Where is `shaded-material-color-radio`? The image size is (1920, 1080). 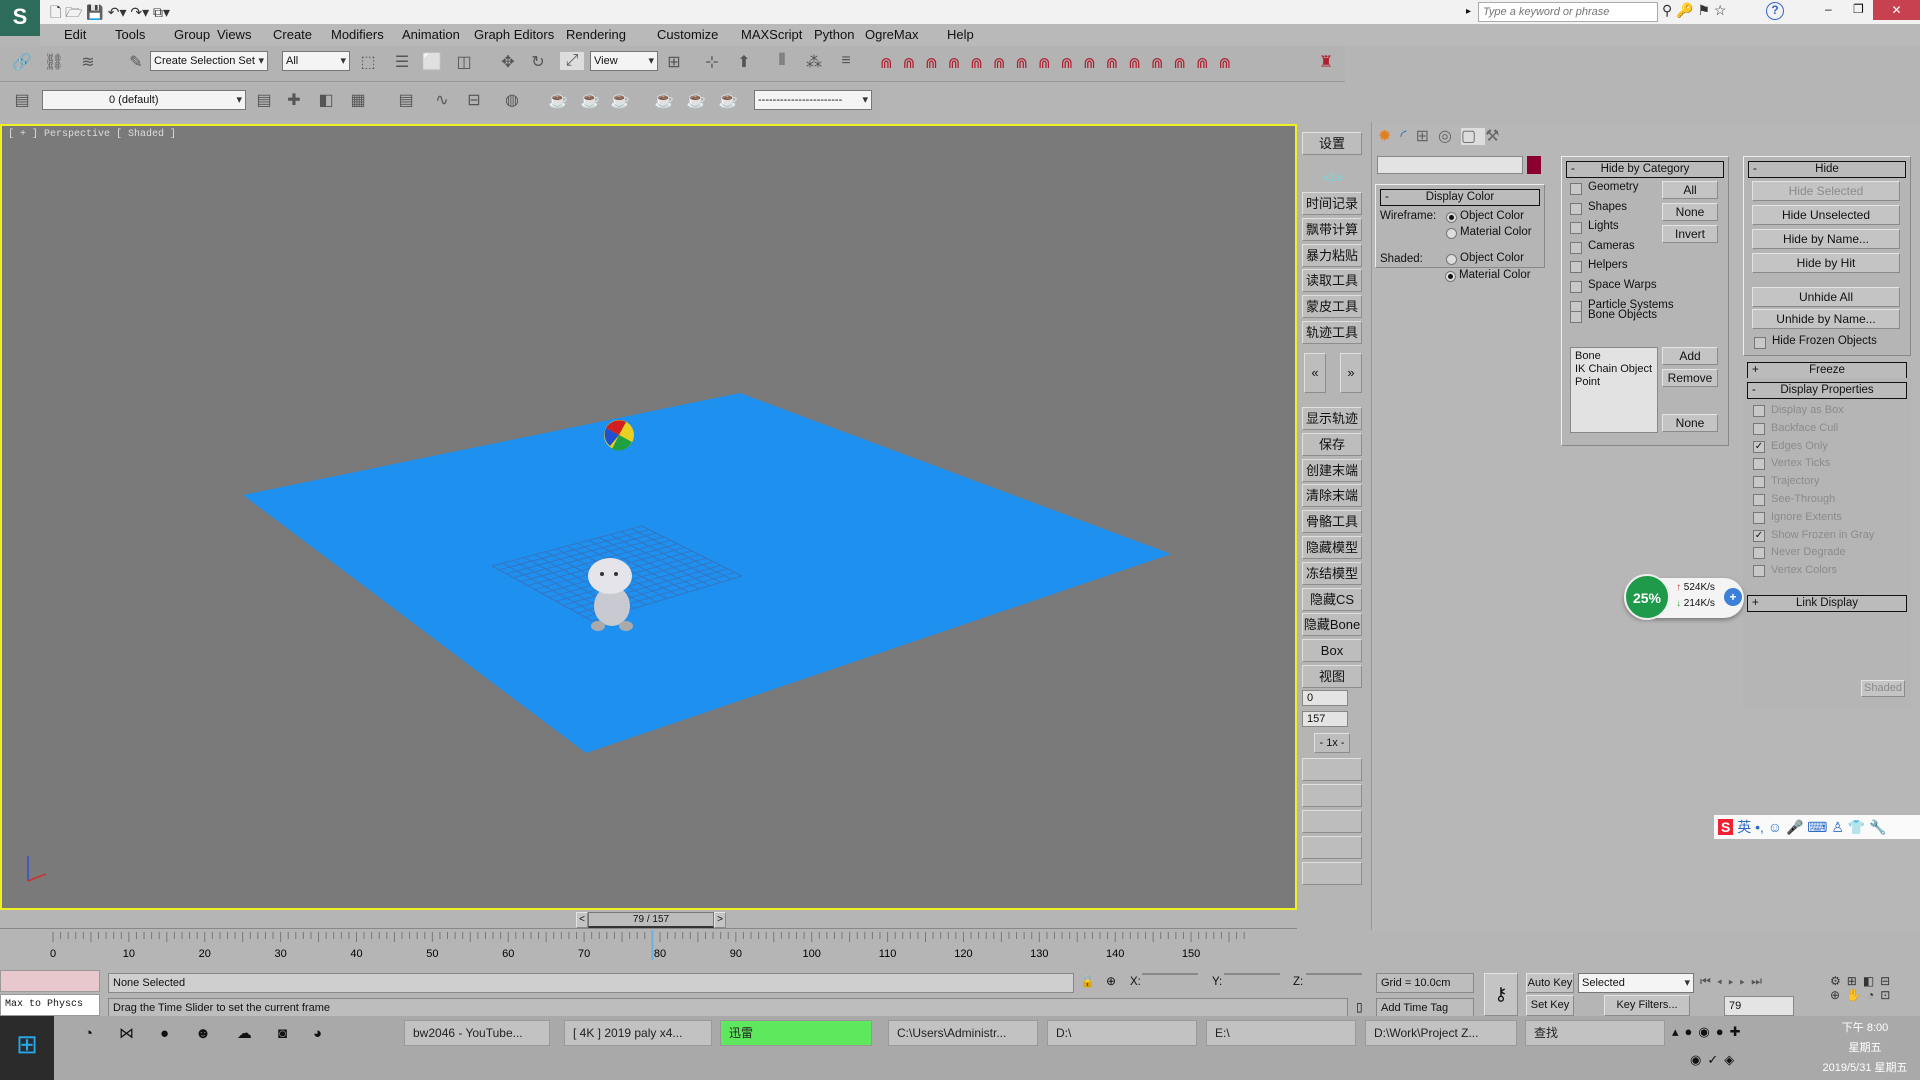
shaded-material-color-radio is located at coordinates (1450, 276).